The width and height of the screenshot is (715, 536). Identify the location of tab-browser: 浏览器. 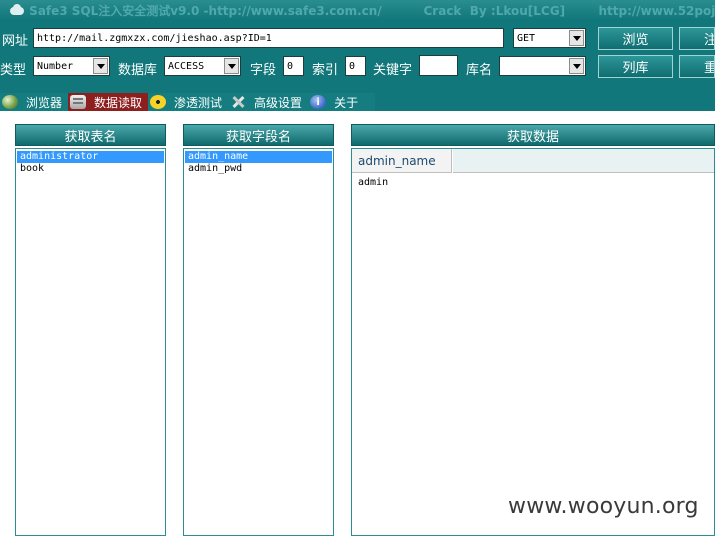
(34, 102).